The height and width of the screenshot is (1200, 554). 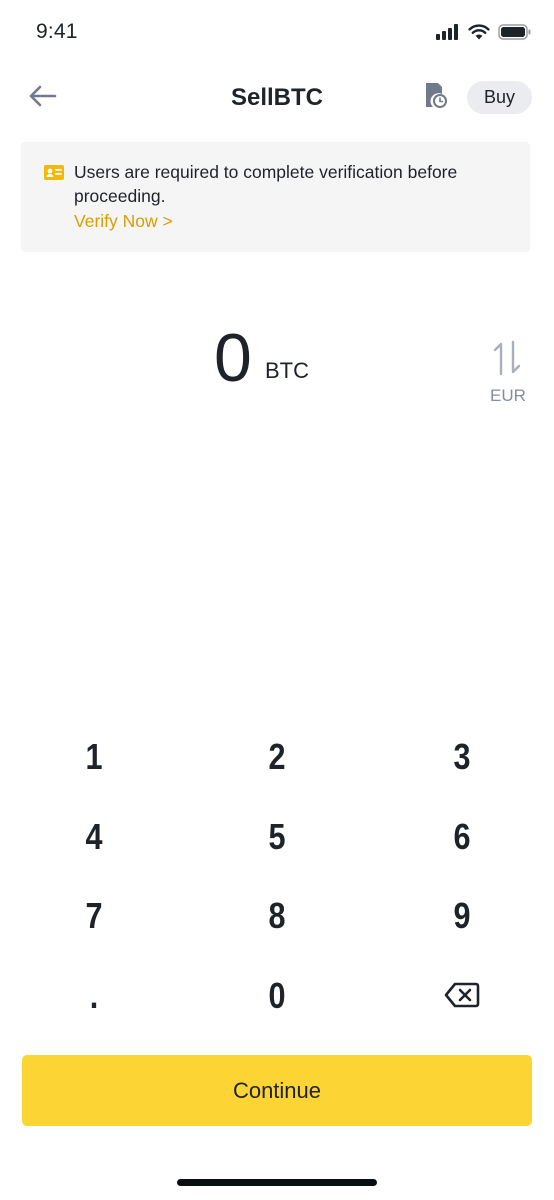 I want to click on key-3: 3, so click(x=462, y=757).